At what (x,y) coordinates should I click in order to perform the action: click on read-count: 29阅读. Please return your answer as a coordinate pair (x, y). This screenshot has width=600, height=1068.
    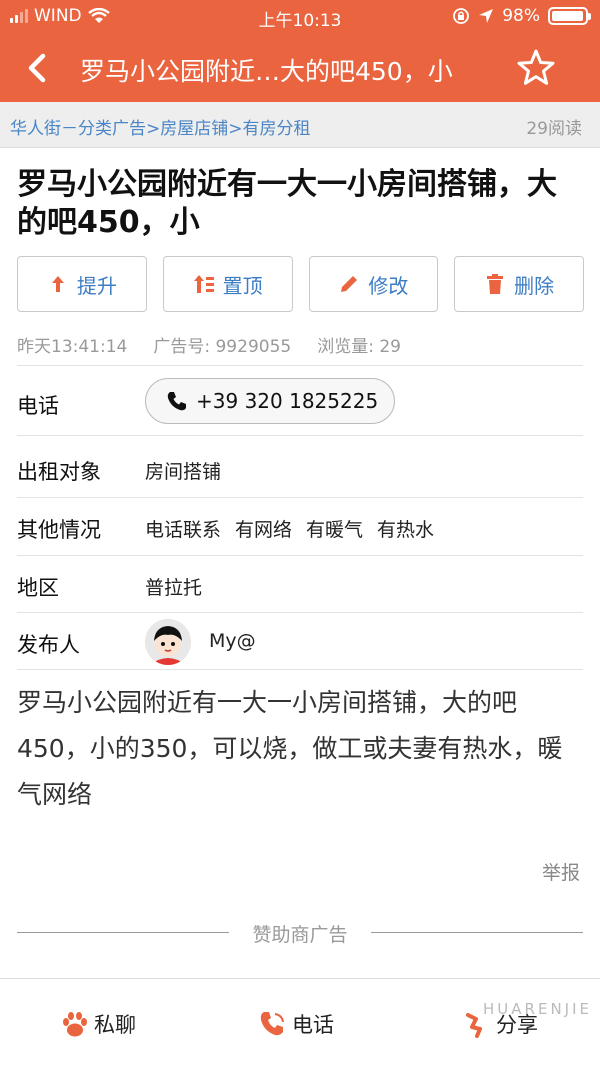
    Looking at the image, I should click on (554, 129).